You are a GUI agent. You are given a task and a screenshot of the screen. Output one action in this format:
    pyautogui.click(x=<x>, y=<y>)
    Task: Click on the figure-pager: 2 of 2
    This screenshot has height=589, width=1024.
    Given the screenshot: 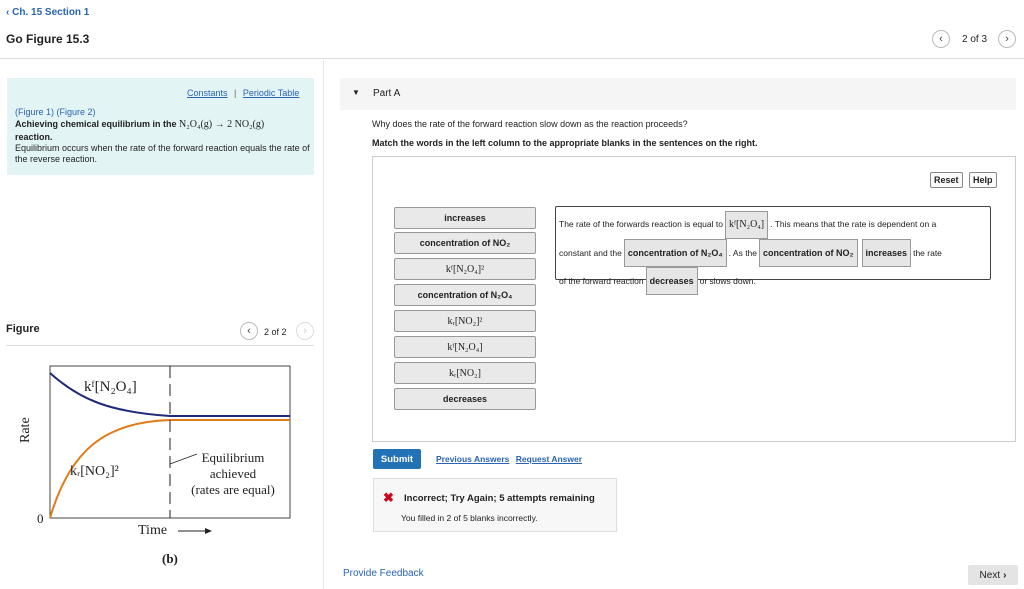 What is the action you would take?
    pyautogui.click(x=275, y=332)
    